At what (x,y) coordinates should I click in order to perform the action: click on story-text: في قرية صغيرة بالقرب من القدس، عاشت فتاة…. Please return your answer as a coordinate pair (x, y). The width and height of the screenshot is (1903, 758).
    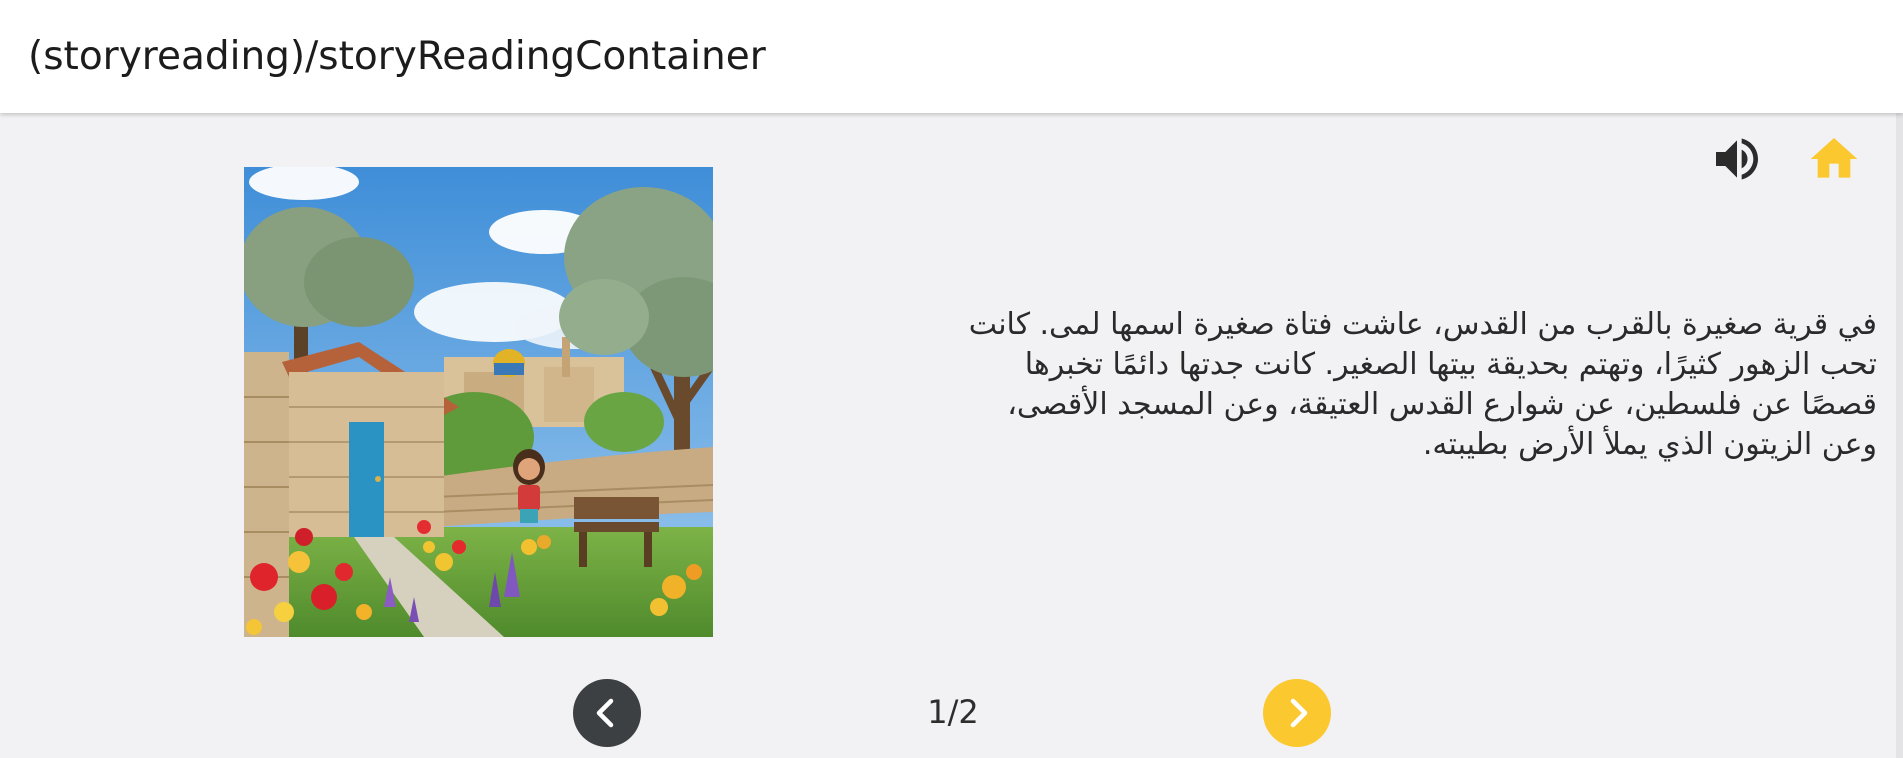
    Looking at the image, I should click on (1422, 384).